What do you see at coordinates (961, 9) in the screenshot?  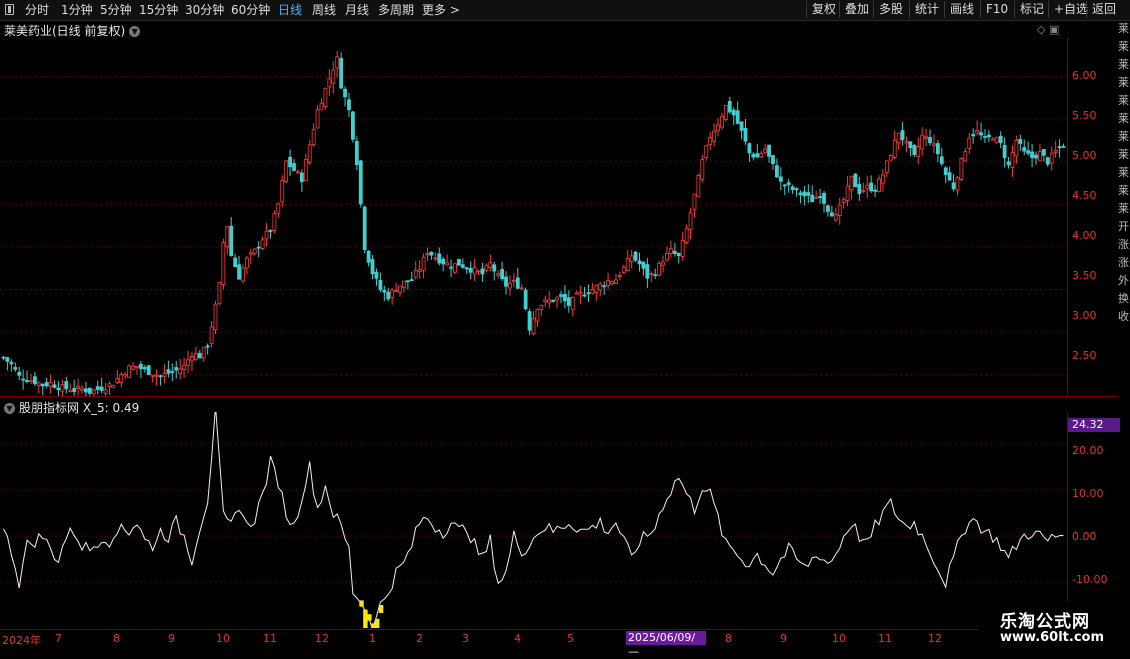 I see `draw-button: 画线` at bounding box center [961, 9].